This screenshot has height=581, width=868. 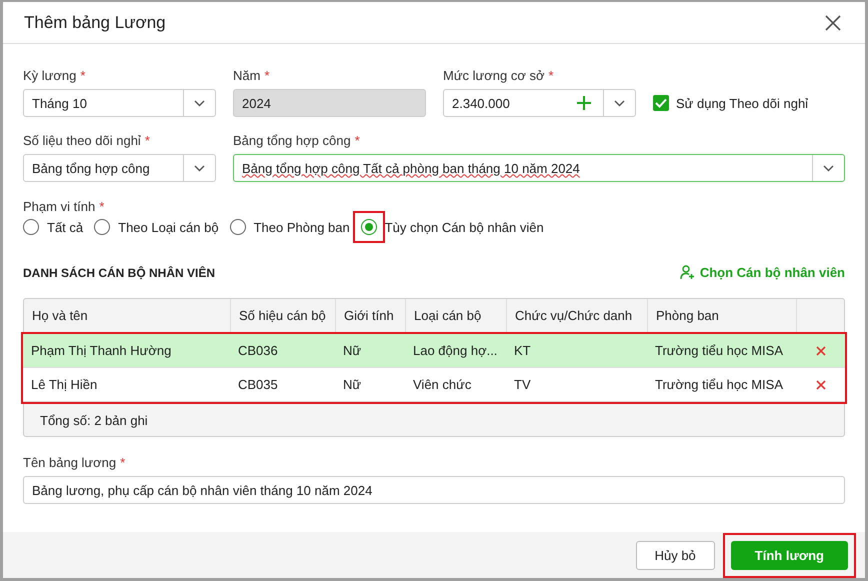 I want to click on column-header: Họ và tên, so click(x=127, y=315).